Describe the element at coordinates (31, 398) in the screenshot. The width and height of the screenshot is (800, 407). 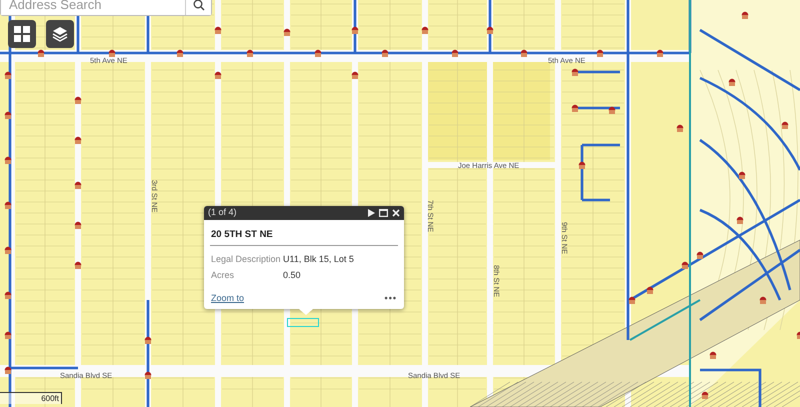
I see `scale-bar: 600ft` at that location.